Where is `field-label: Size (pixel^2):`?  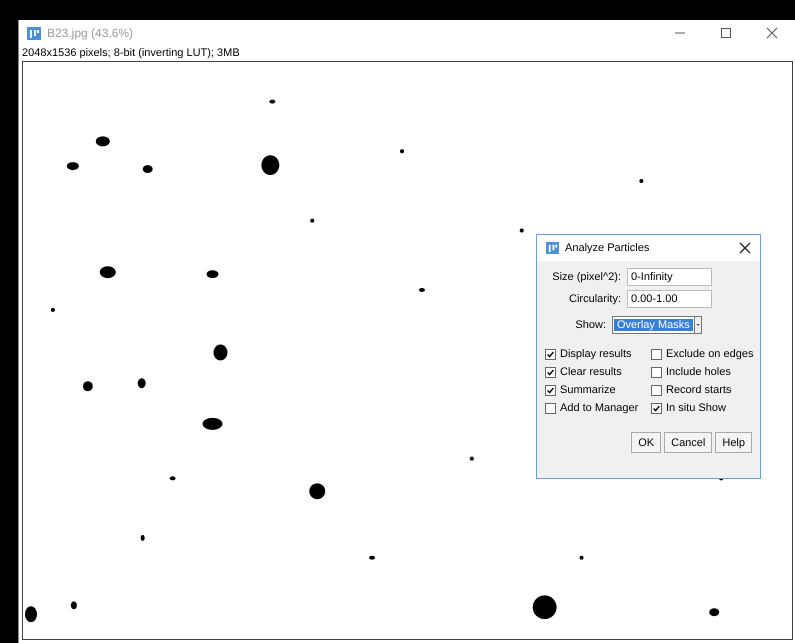 field-label: Size (pixel^2): is located at coordinates (586, 277).